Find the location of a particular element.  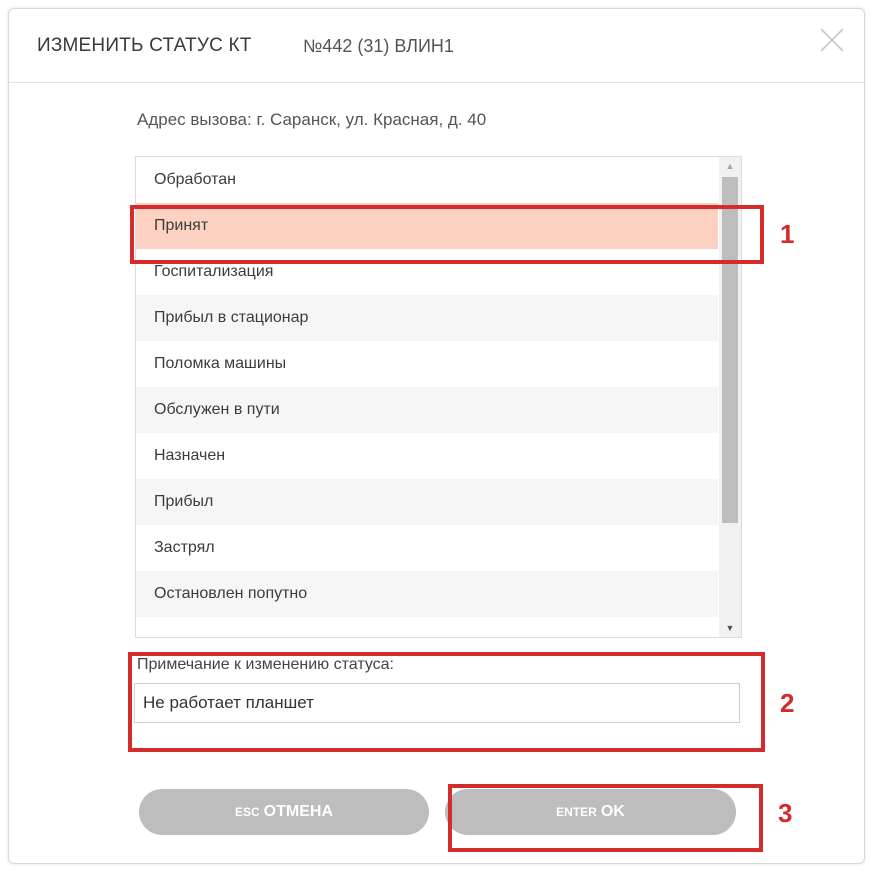

list-item: Обслужен в пути is located at coordinates (427, 410).